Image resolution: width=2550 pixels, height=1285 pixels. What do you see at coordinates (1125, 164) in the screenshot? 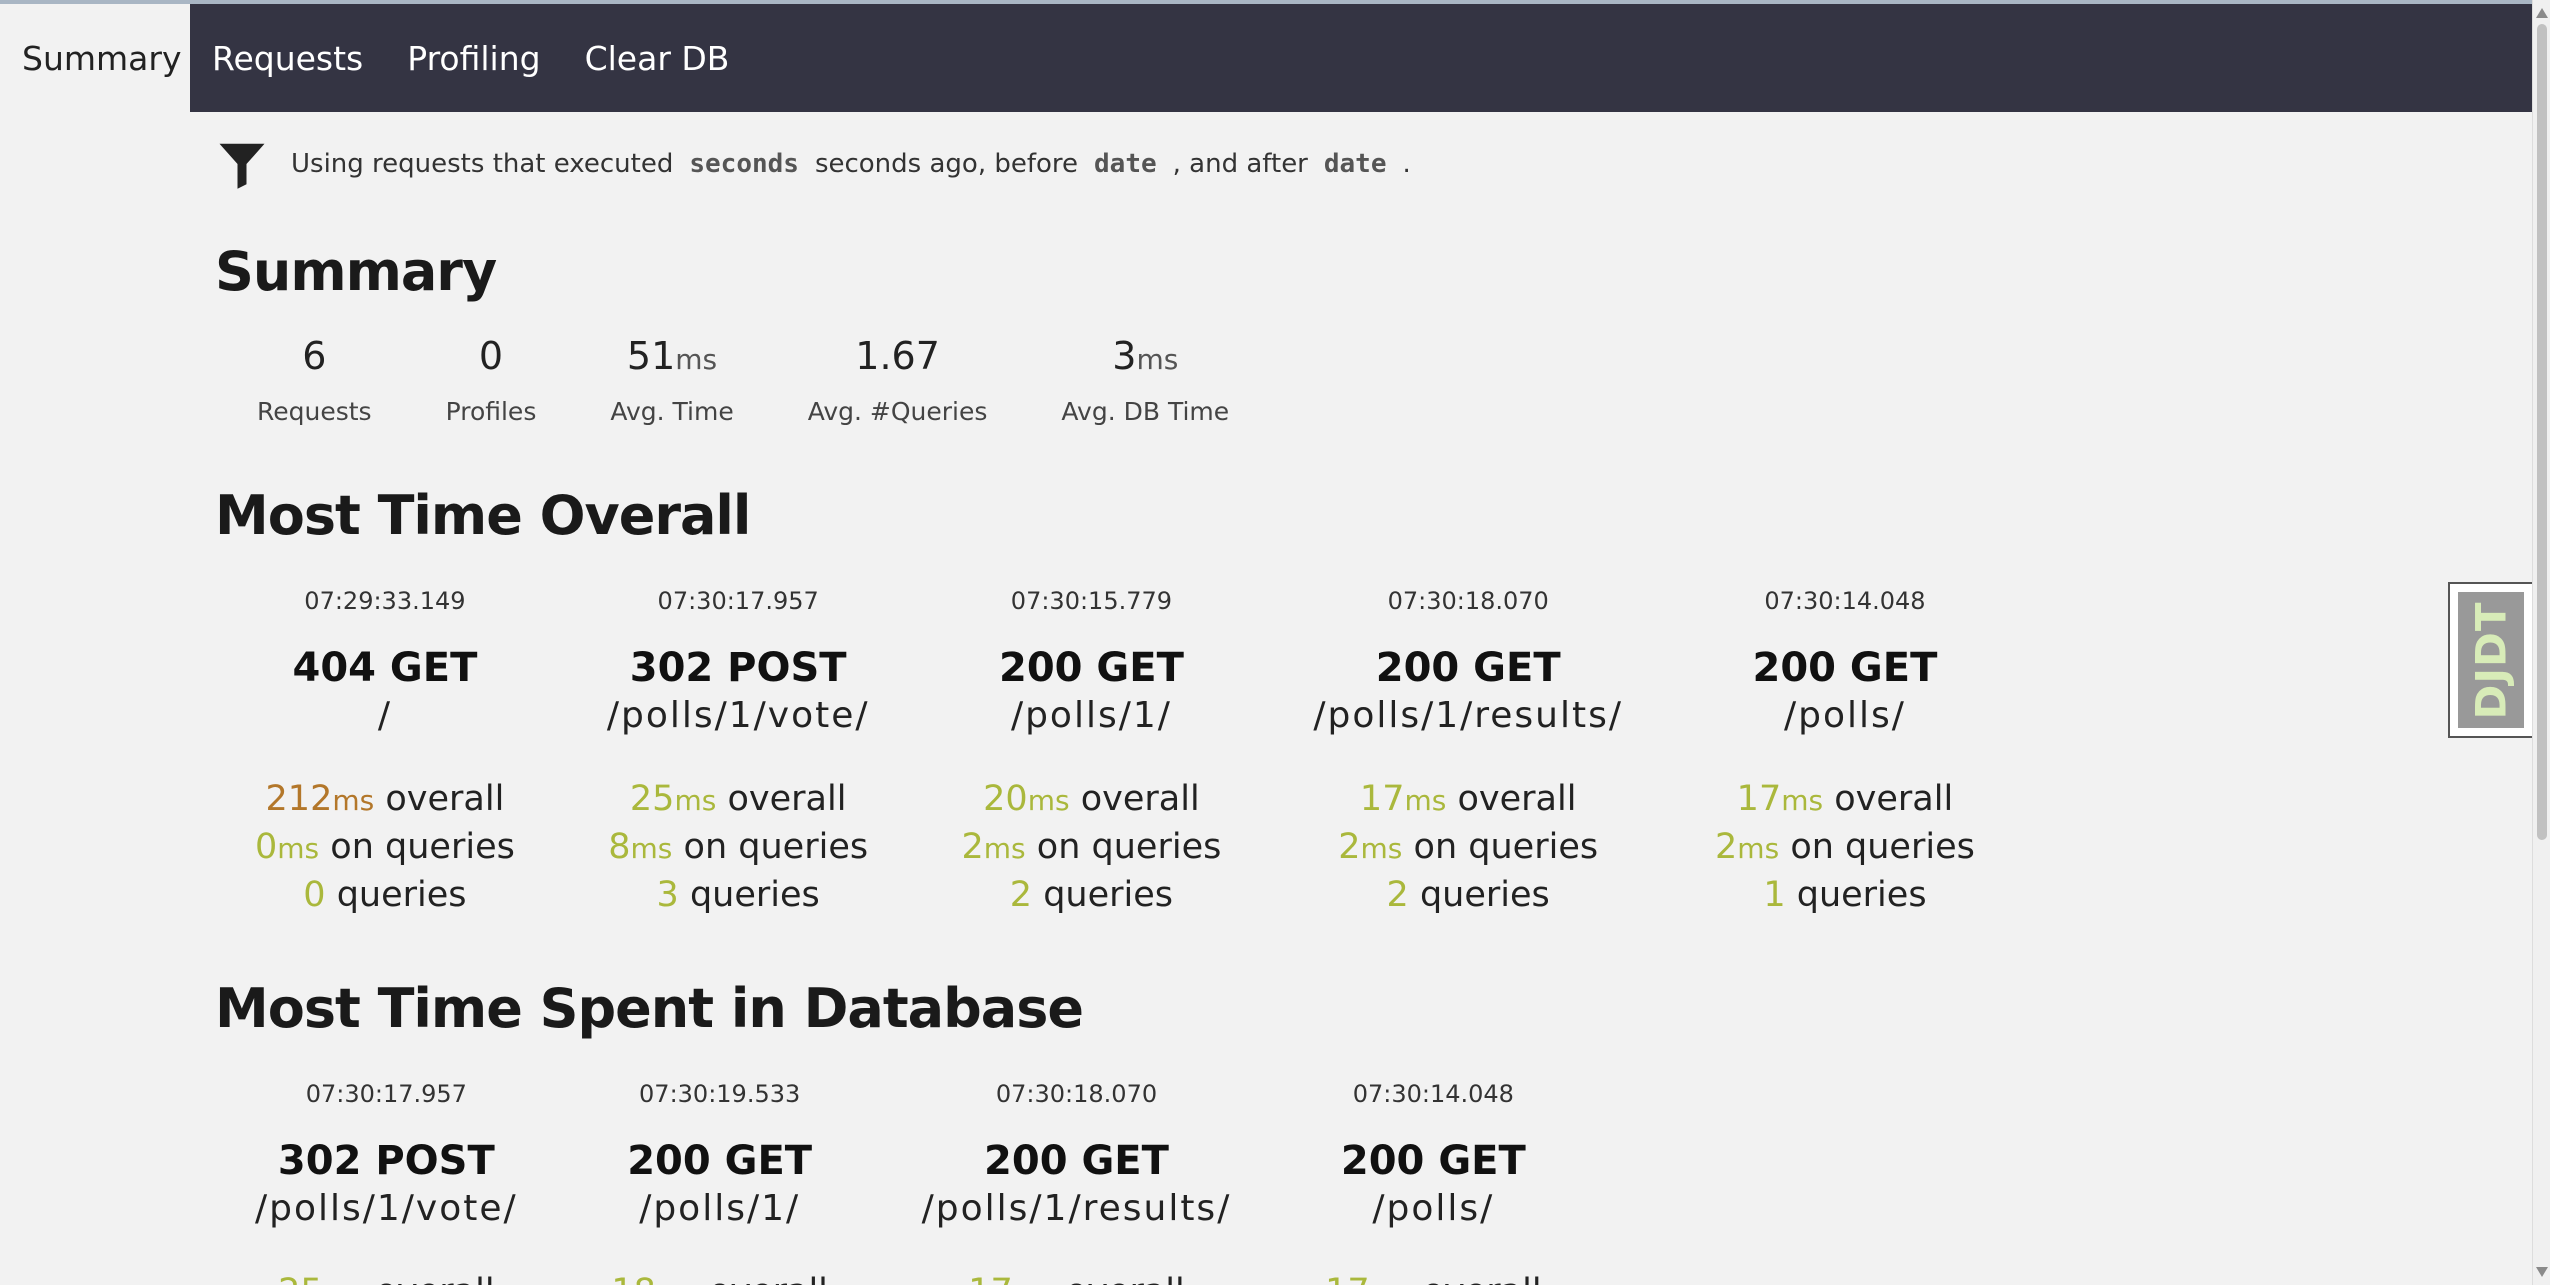
I see `filter-before-code: date` at bounding box center [1125, 164].